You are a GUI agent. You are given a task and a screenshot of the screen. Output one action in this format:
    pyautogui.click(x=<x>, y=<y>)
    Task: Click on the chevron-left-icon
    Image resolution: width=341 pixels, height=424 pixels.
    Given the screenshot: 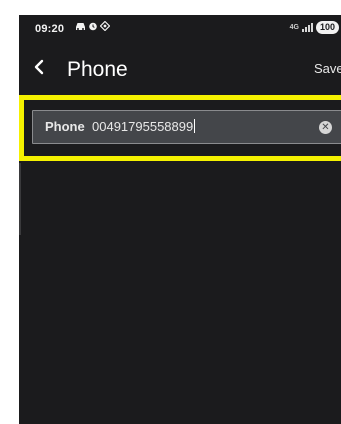 What is the action you would take?
    pyautogui.click(x=39, y=67)
    